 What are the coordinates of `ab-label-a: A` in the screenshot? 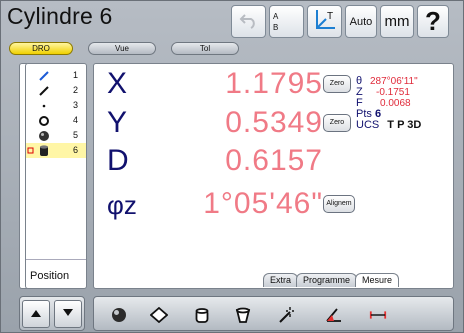 It's located at (276, 16).